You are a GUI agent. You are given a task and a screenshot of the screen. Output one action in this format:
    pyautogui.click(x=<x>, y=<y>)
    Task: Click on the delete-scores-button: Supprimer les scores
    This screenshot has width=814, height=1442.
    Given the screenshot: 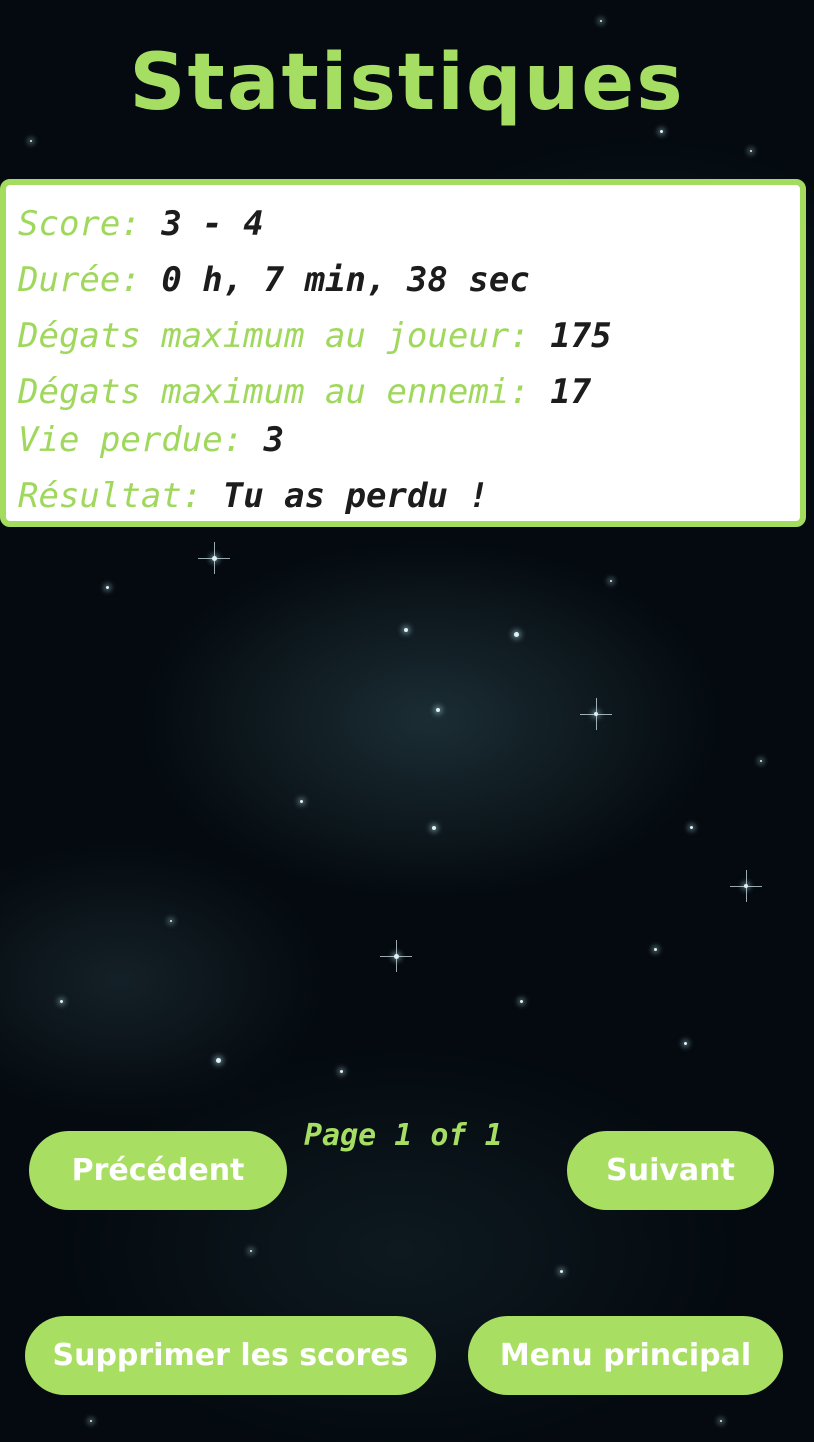 What is the action you would take?
    pyautogui.click(x=230, y=1355)
    